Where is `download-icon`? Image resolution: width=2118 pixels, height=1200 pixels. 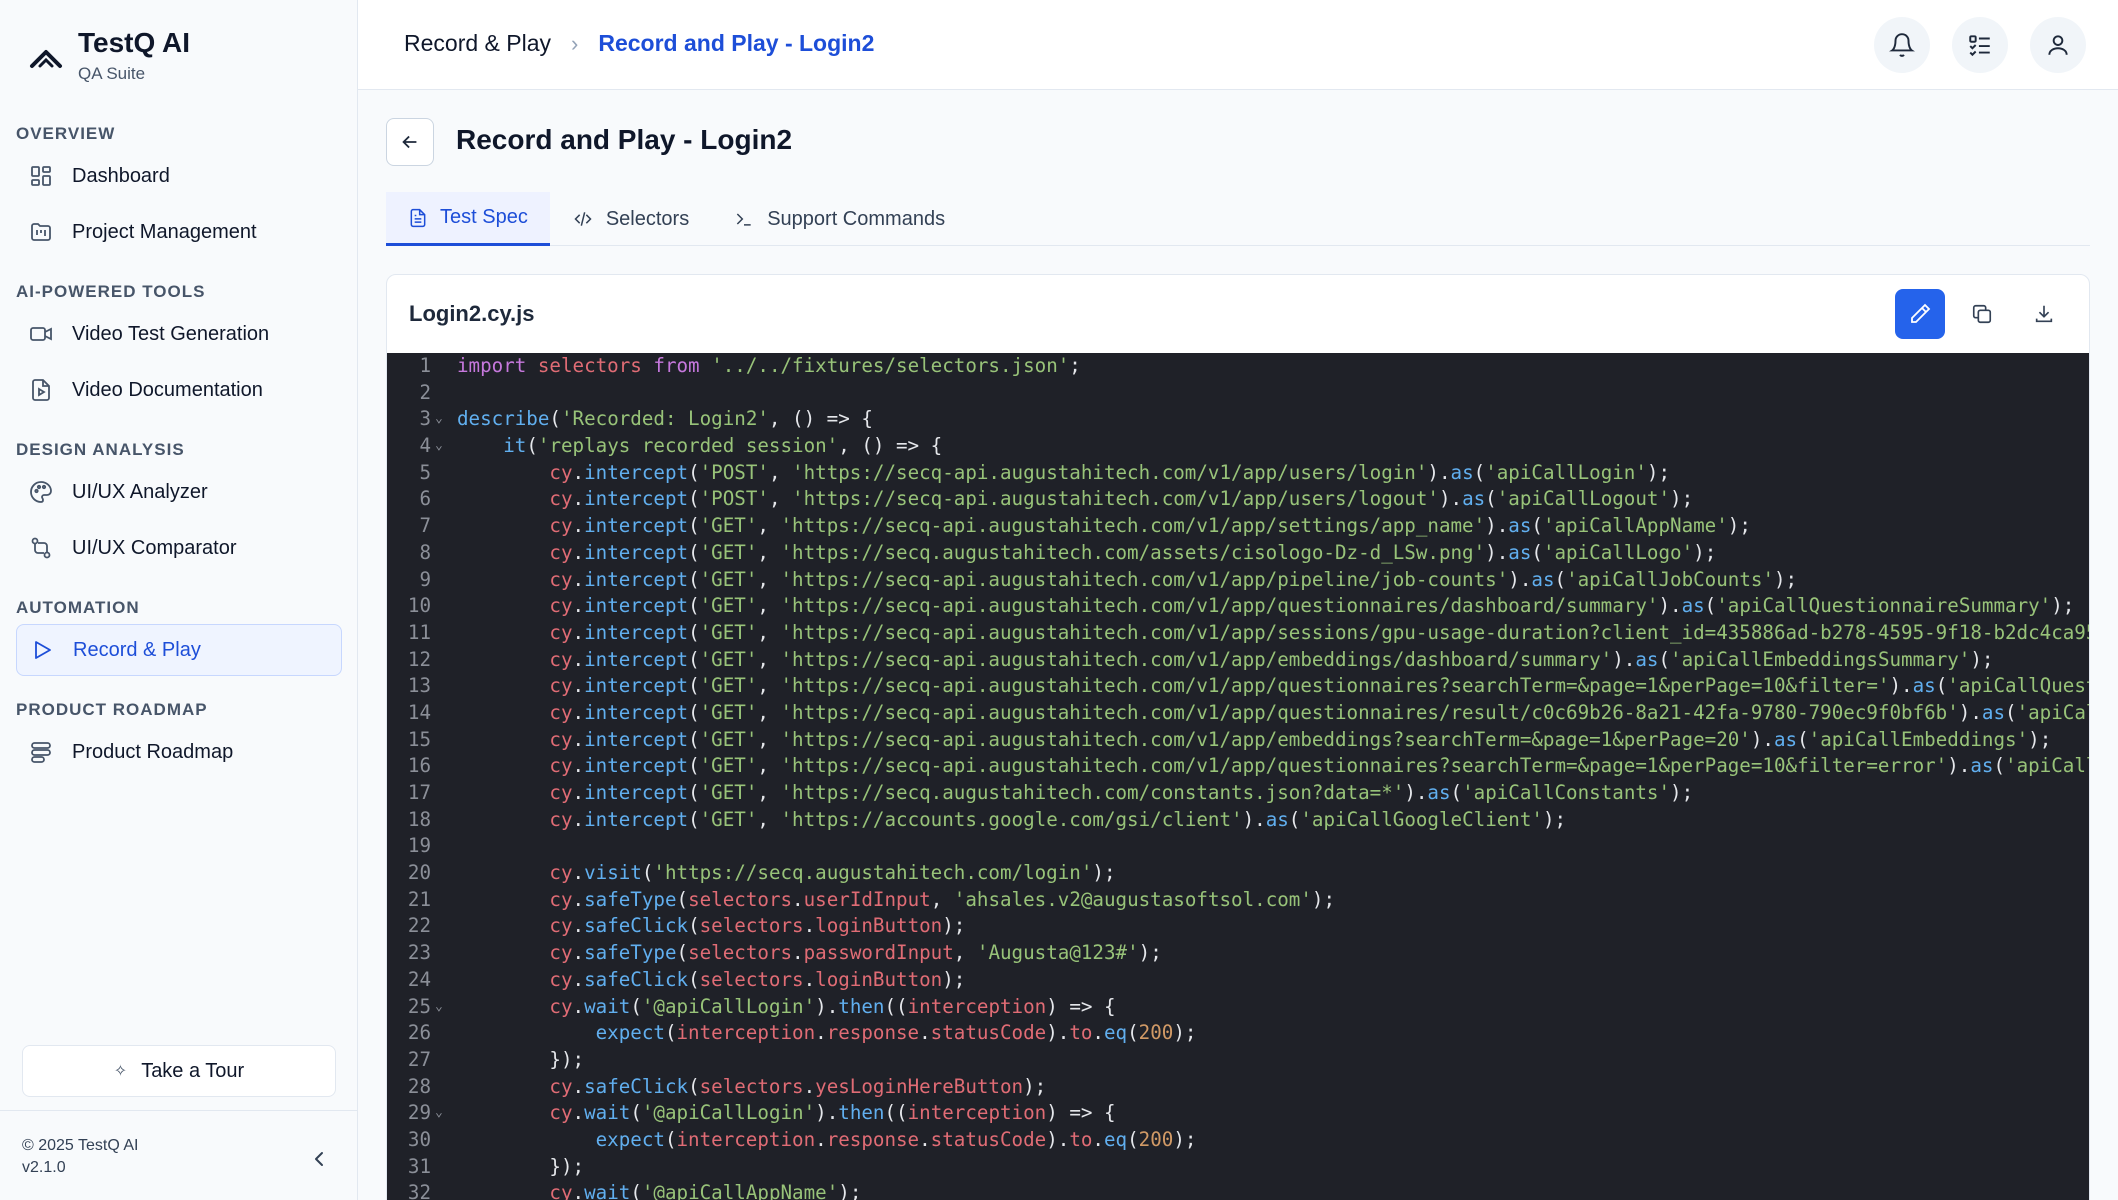 download-icon is located at coordinates (2044, 314).